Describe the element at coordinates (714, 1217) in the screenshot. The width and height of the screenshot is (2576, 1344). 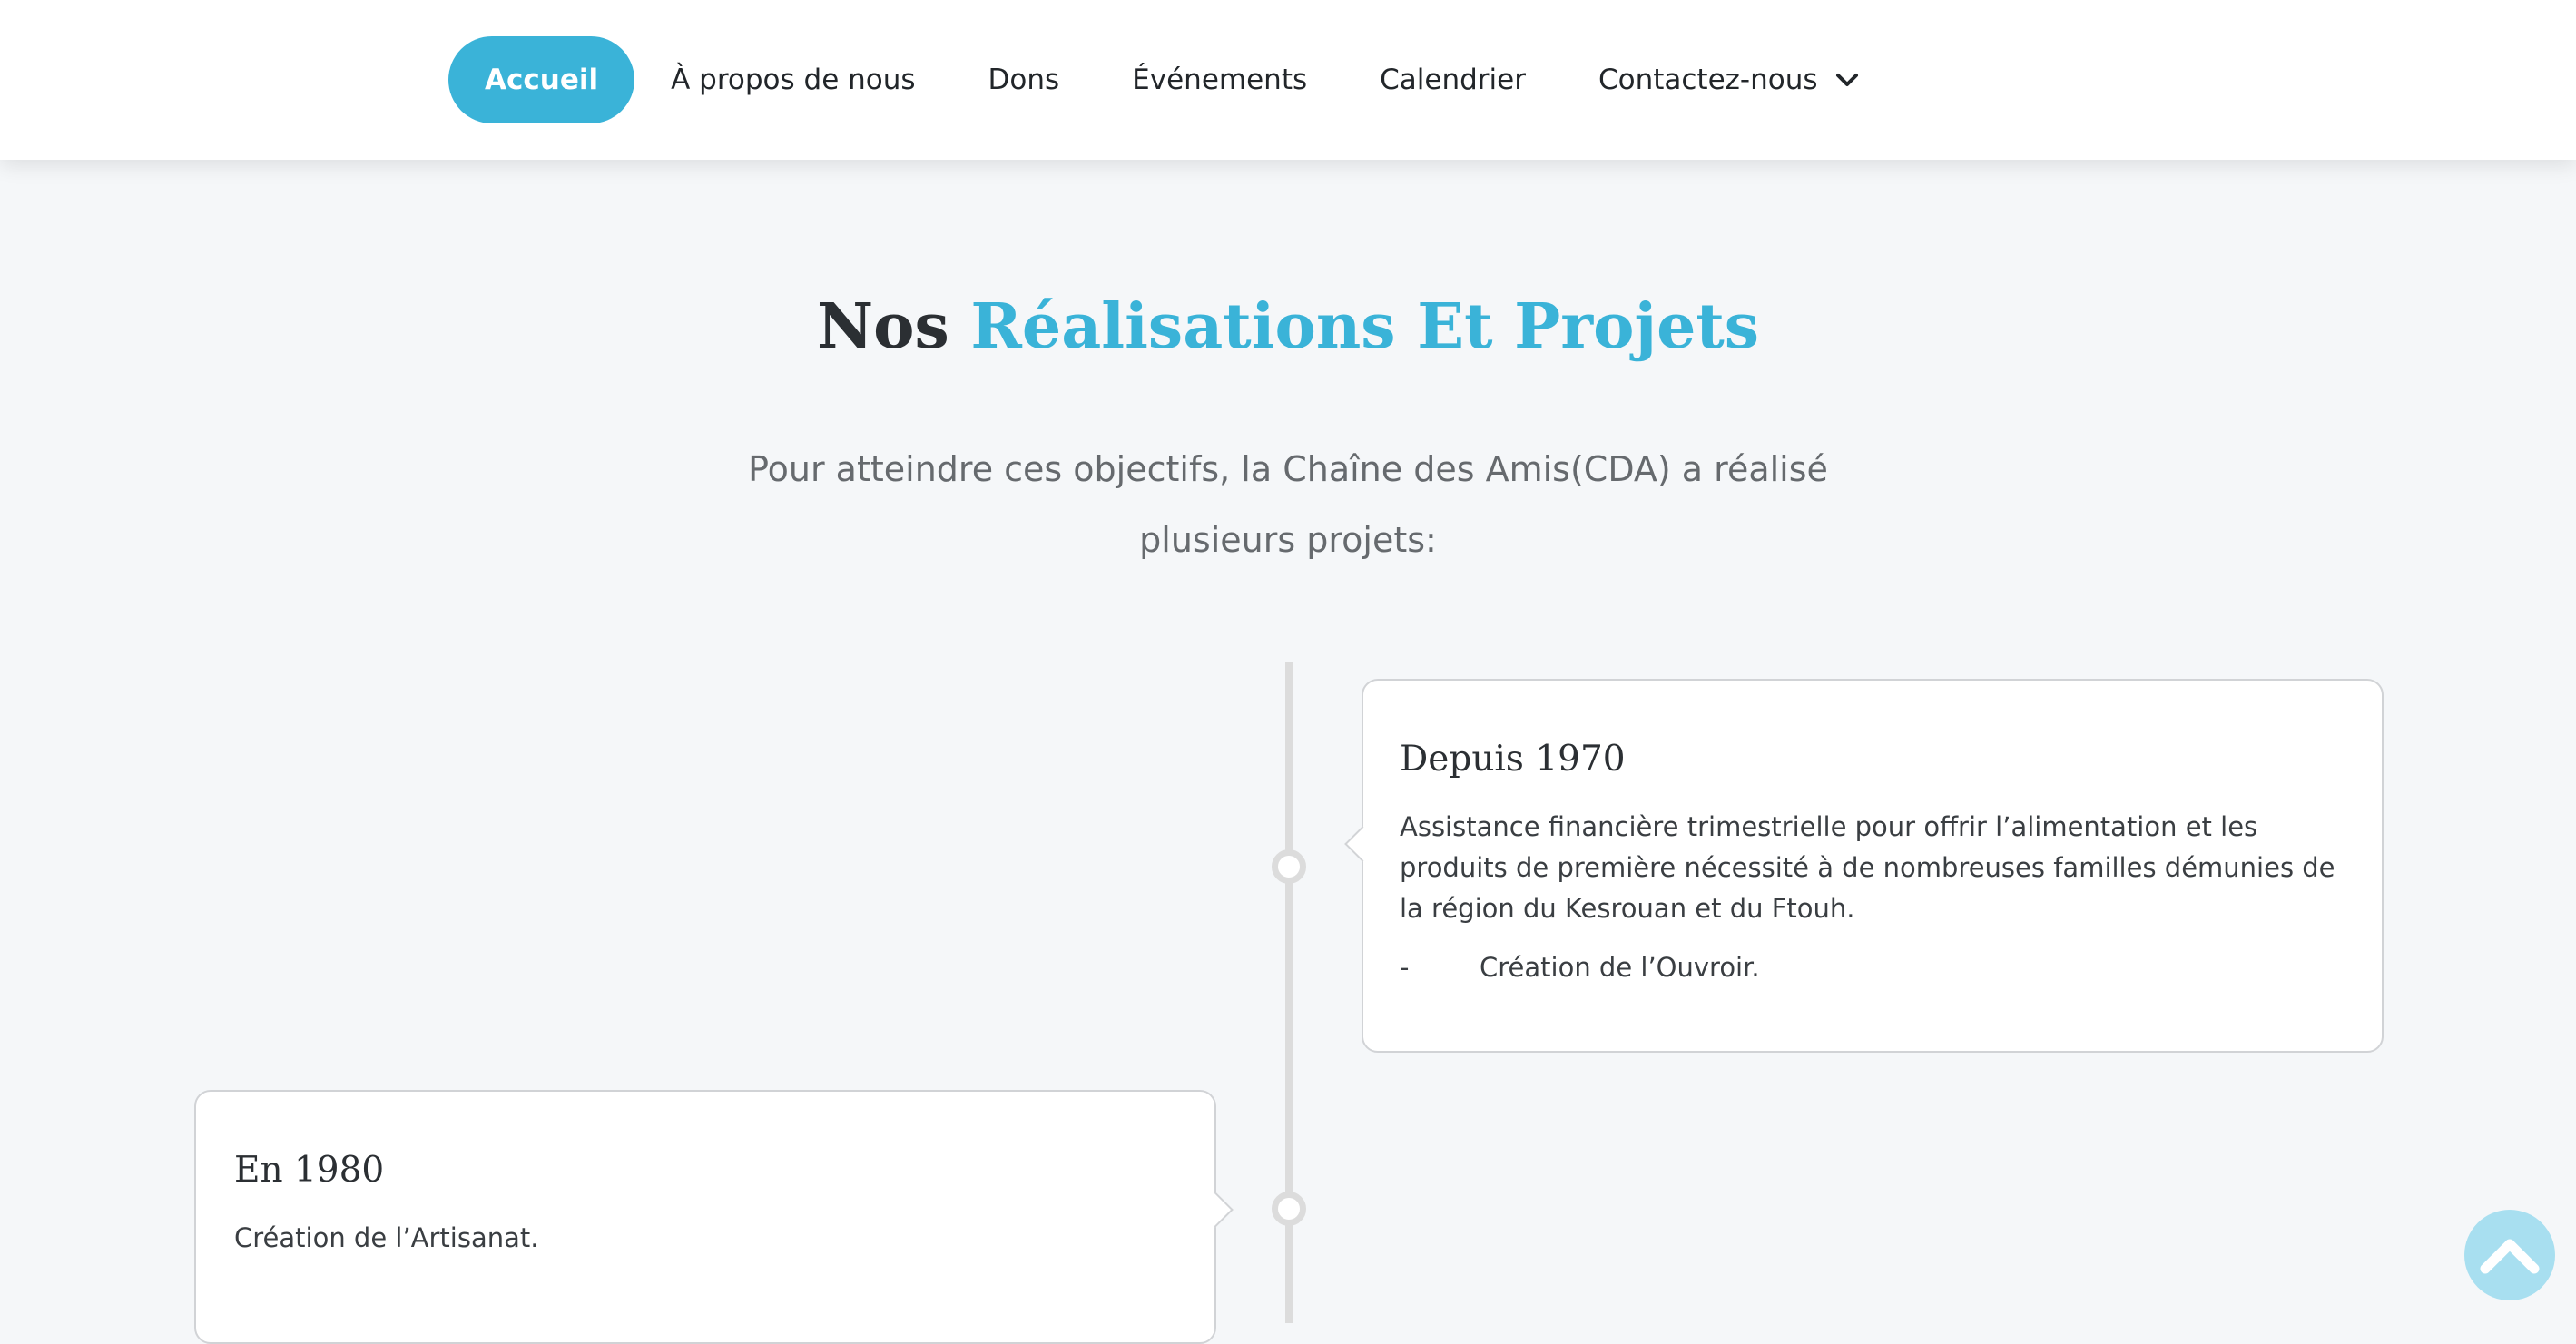
I see `timeline-card: En 1980 Création de l’Artisanat.` at that location.